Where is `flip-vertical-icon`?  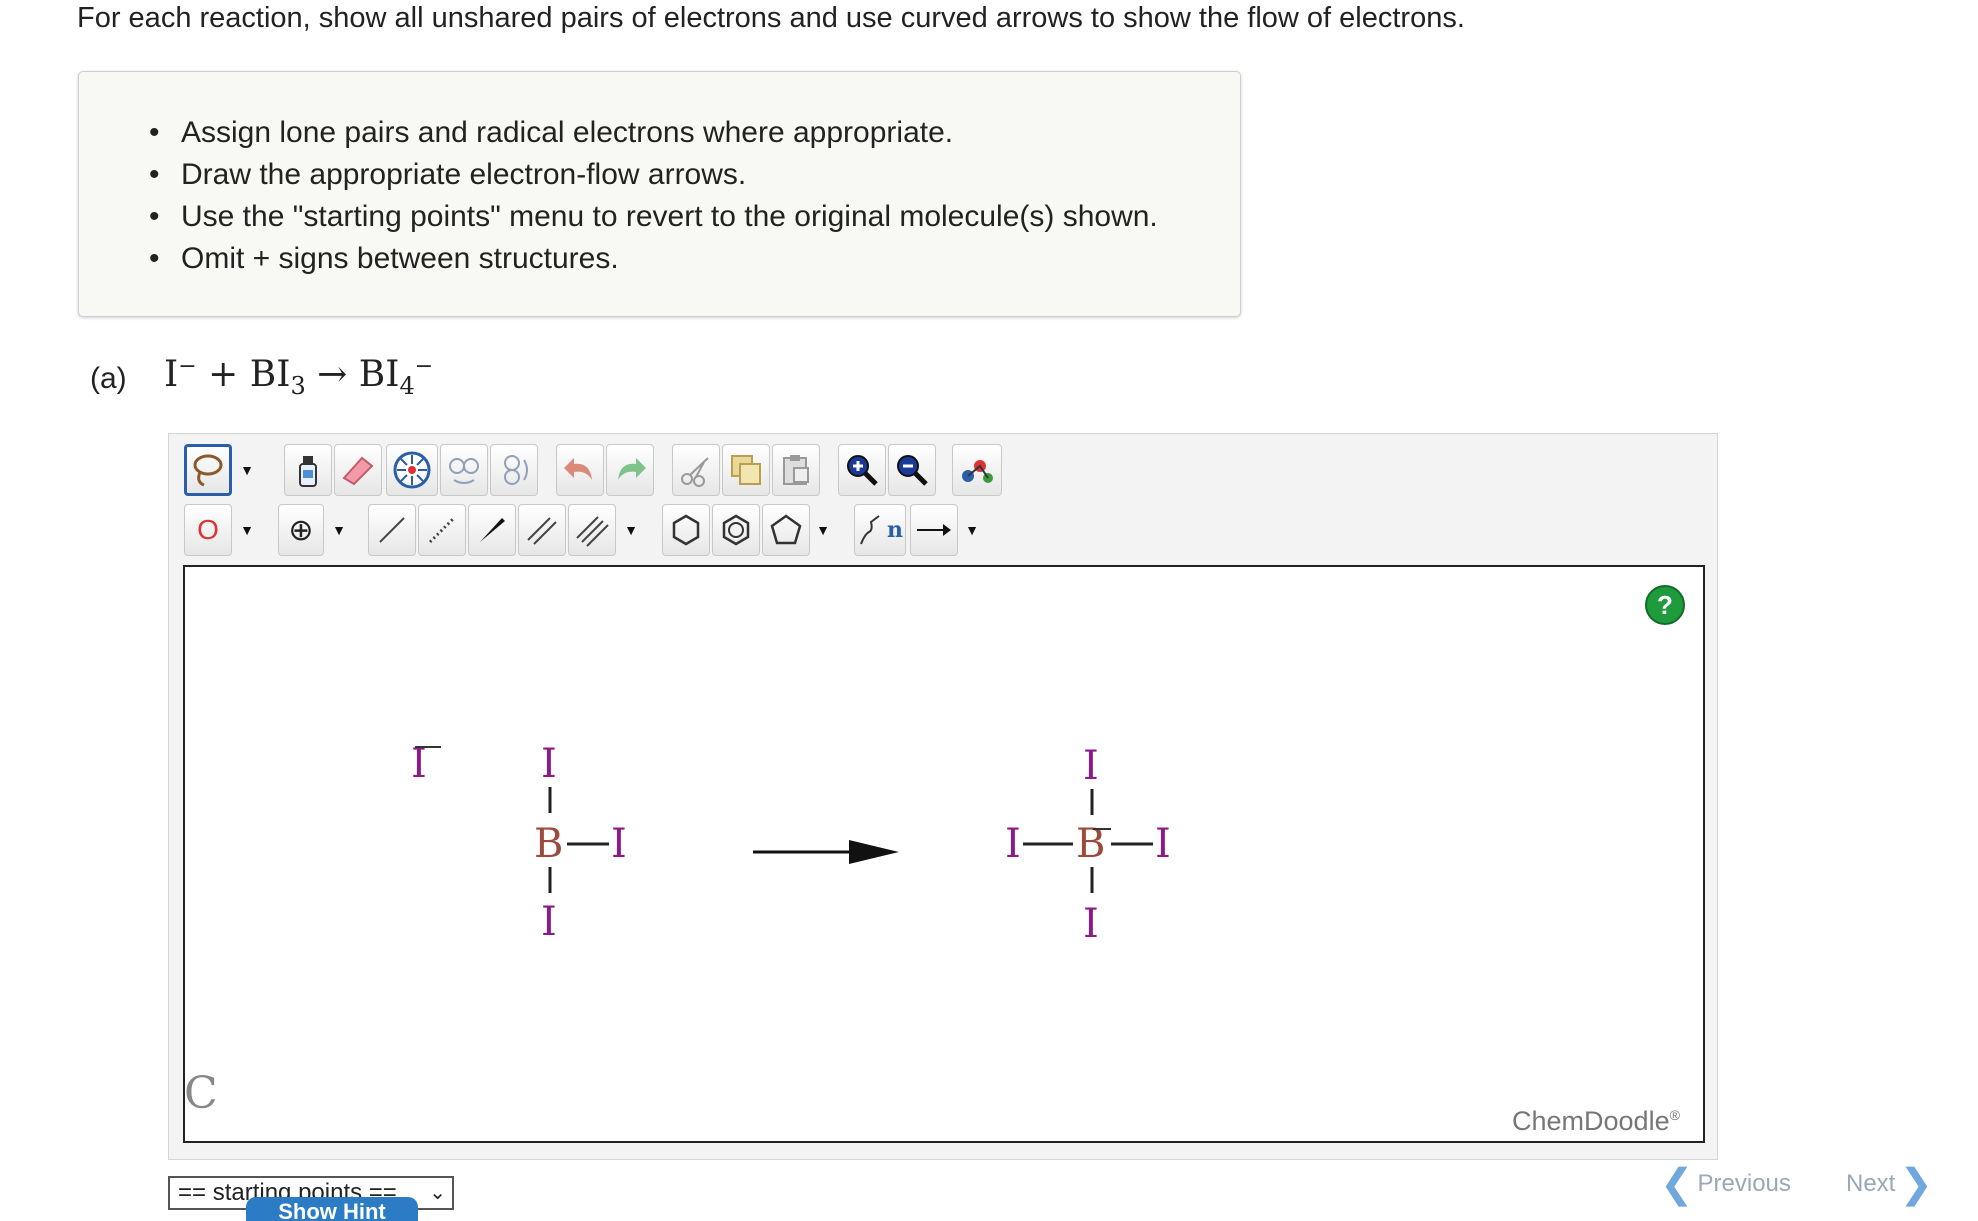 flip-vertical-icon is located at coordinates (516, 470).